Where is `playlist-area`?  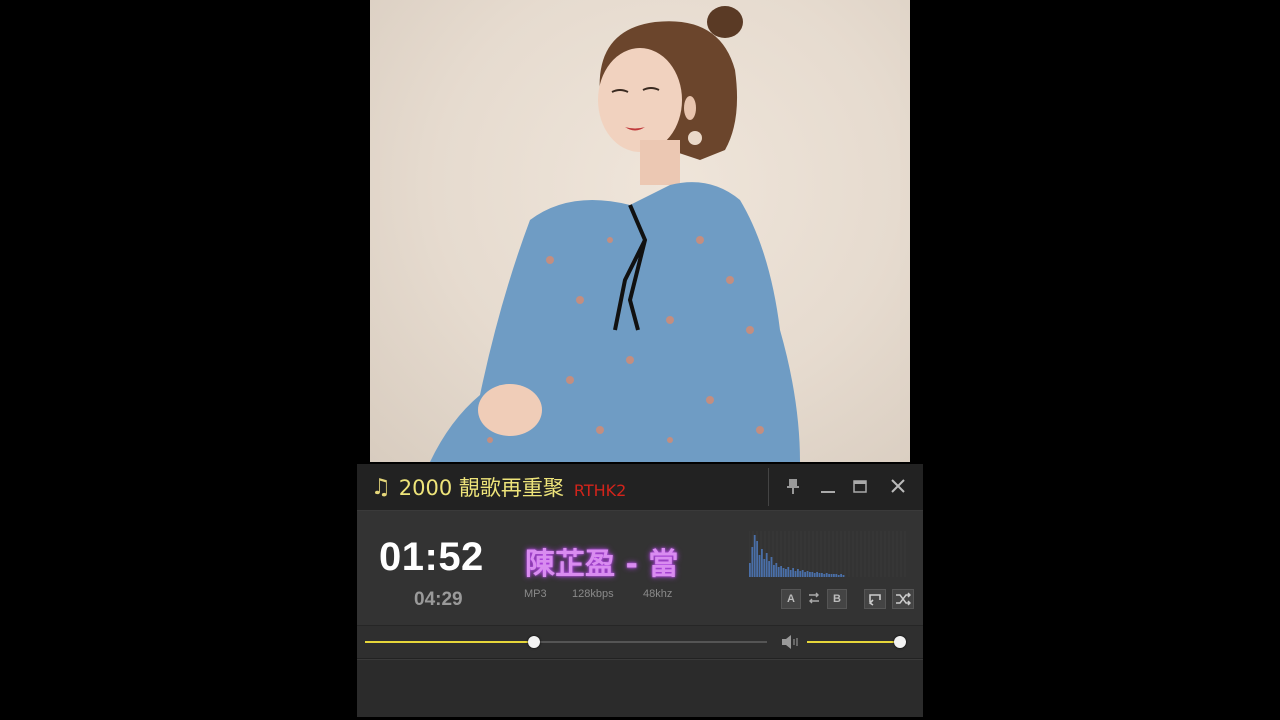
playlist-area is located at coordinates (640, 688).